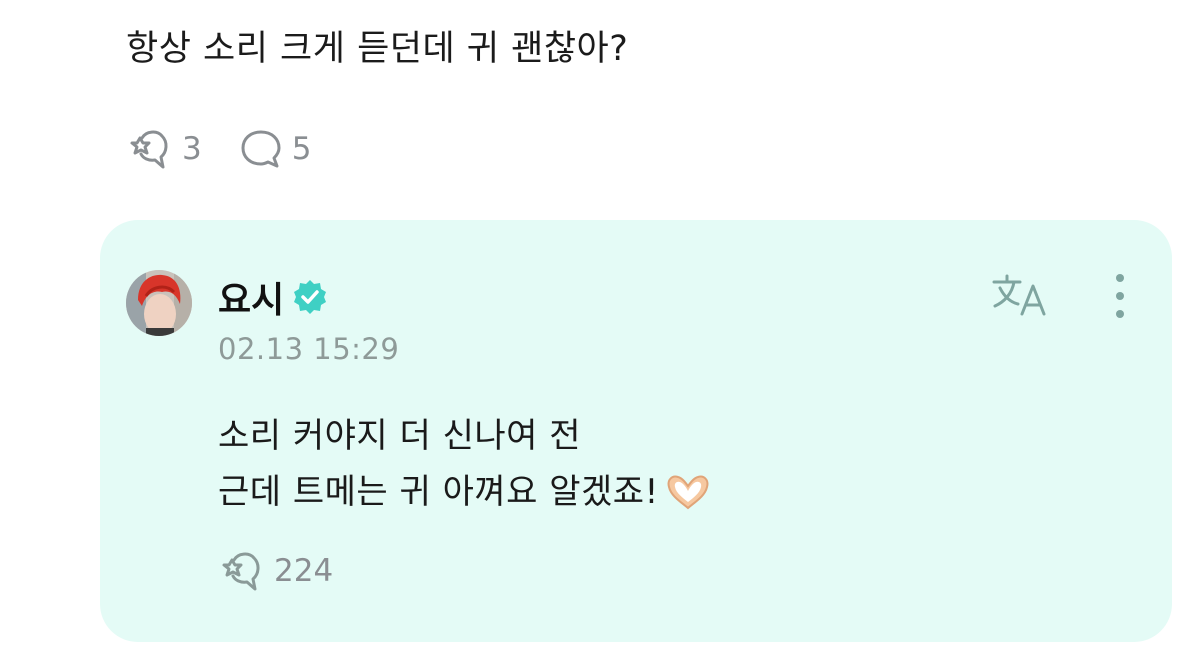 The image size is (1200, 672). What do you see at coordinates (159, 303) in the screenshot?
I see `avatar` at bounding box center [159, 303].